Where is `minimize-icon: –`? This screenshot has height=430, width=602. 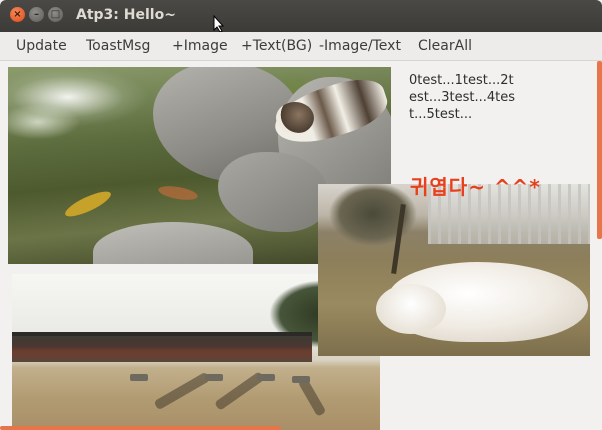
minimize-icon: – is located at coordinates (36, 14).